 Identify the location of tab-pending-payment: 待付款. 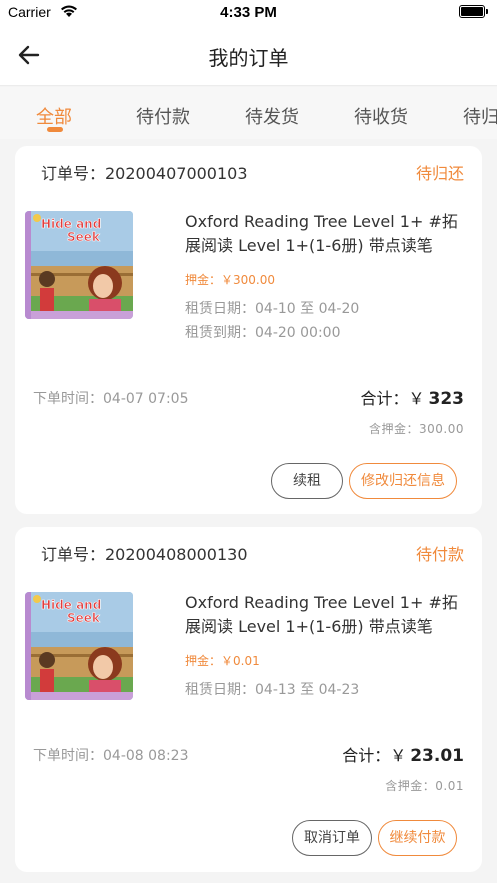
(163, 116).